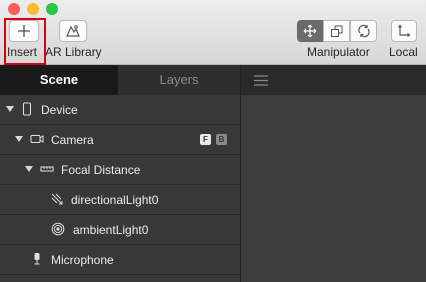 The width and height of the screenshot is (426, 282). Describe the element at coordinates (37, 139) in the screenshot. I see `camera-icon` at that location.